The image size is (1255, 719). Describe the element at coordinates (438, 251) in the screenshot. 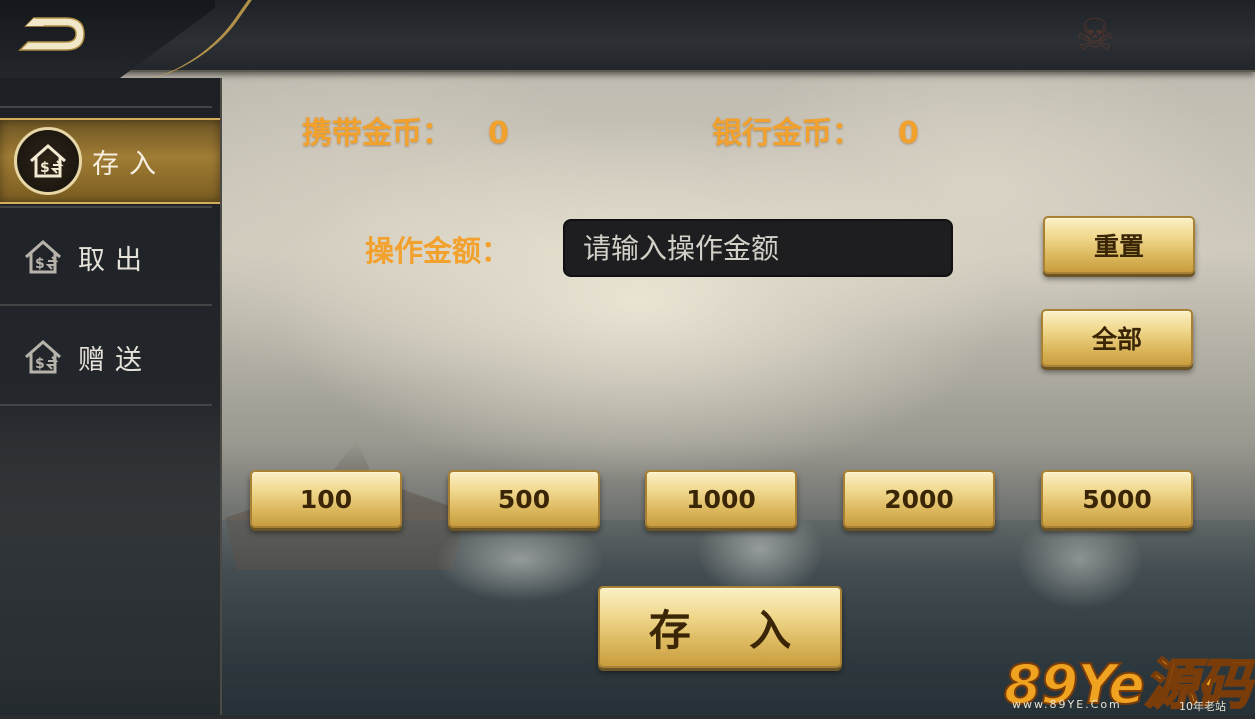

I see `amount-label: 操作金额：` at that location.